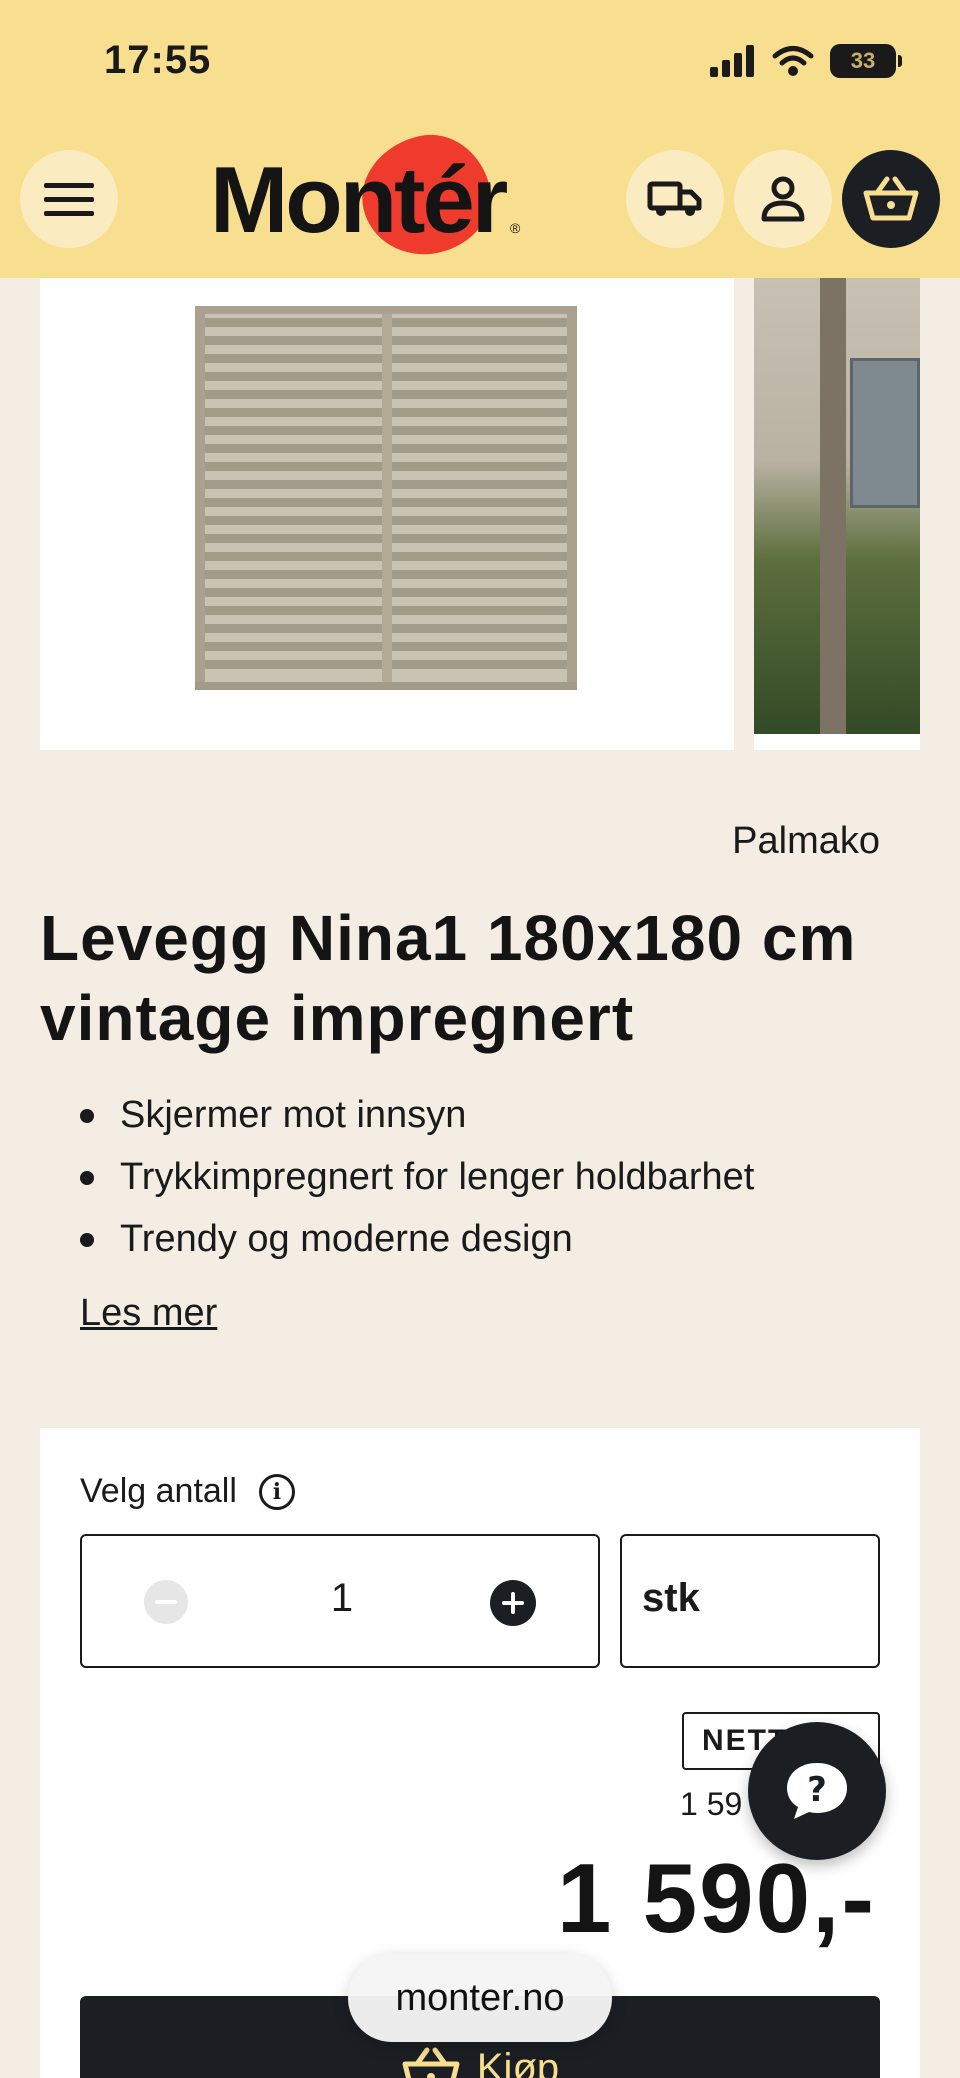 This screenshot has width=960, height=2078. What do you see at coordinates (417, 1239) in the screenshot?
I see `feature-item: Trendy og moderne design` at bounding box center [417, 1239].